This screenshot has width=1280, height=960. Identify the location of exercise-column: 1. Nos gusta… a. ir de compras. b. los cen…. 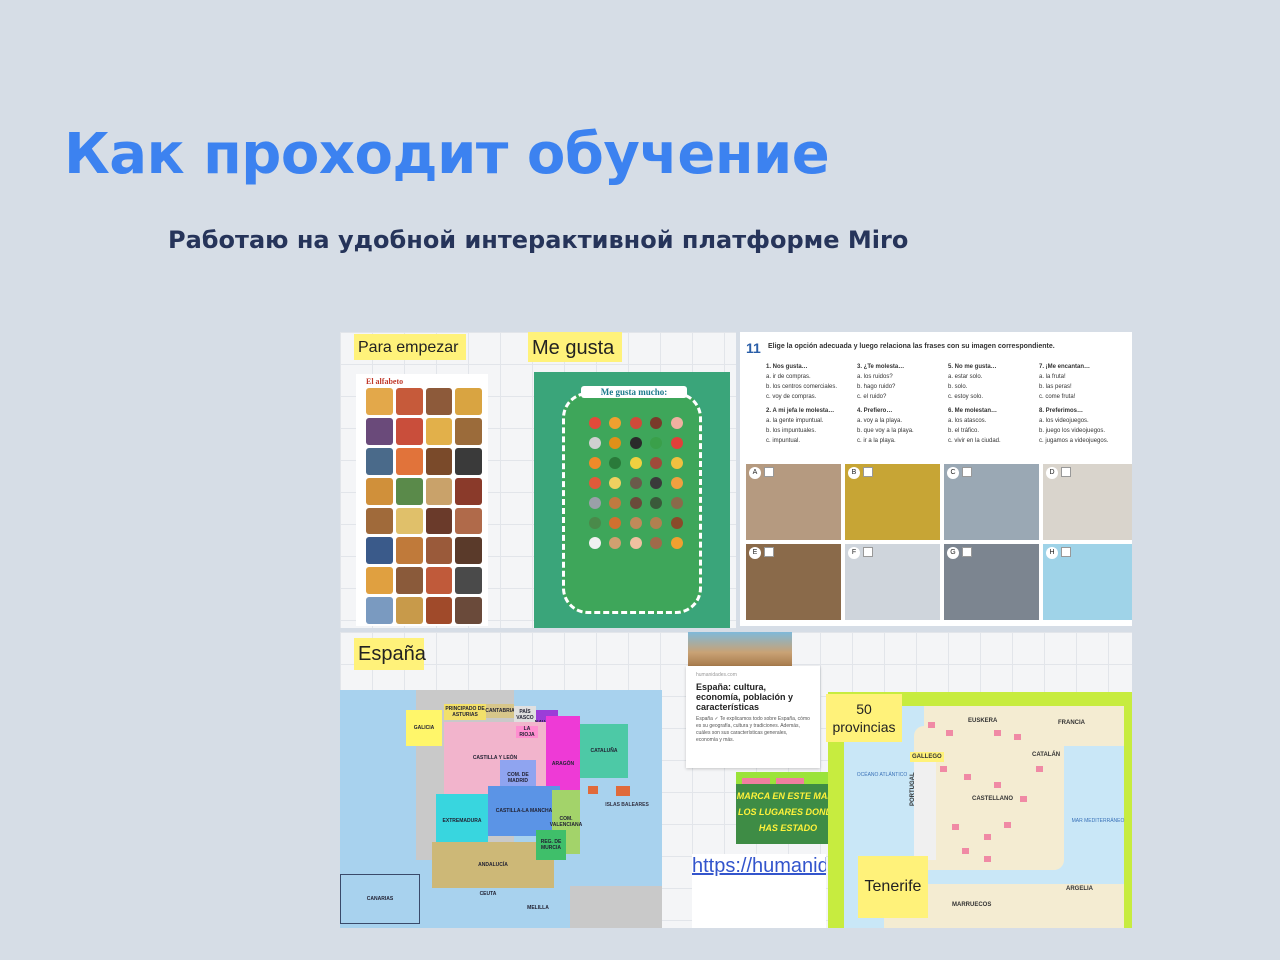
(811, 404).